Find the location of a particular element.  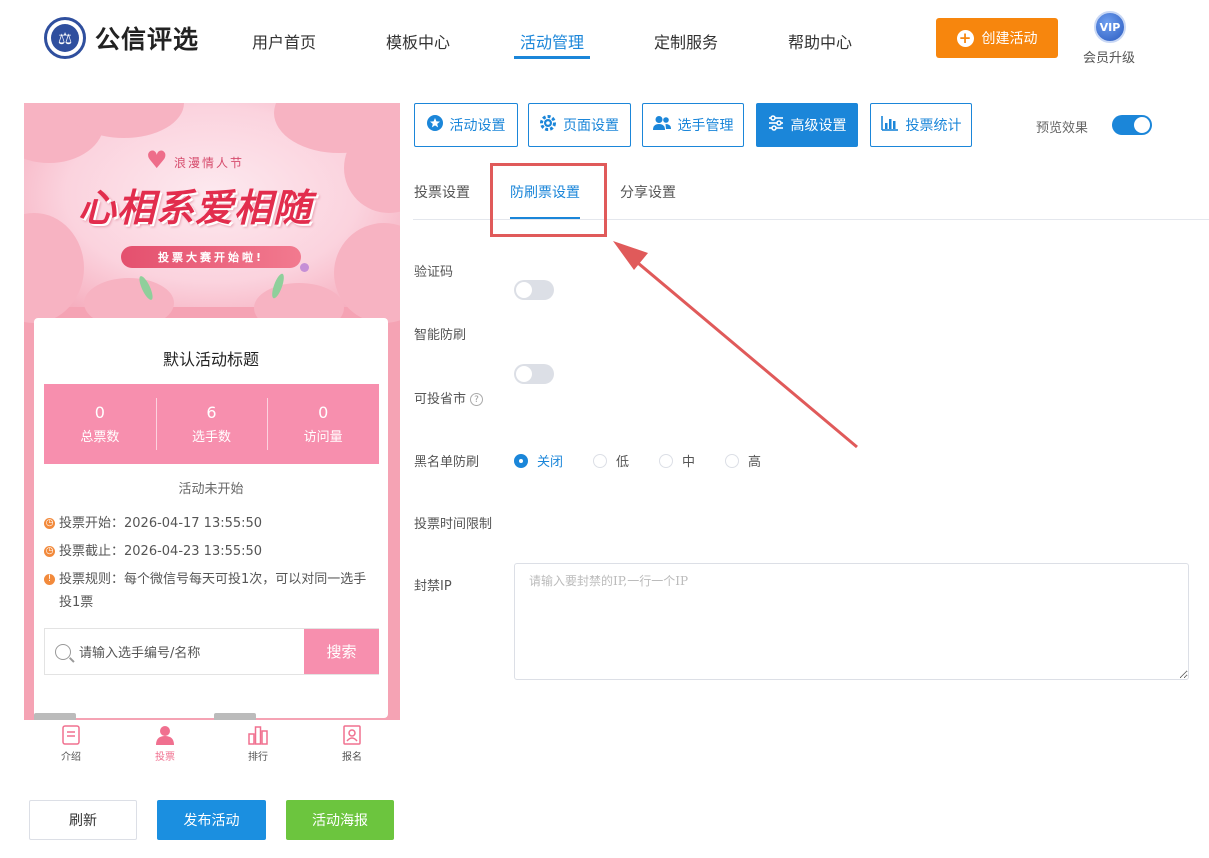

nav-custom-service: 定制服务 is located at coordinates (686, 41).